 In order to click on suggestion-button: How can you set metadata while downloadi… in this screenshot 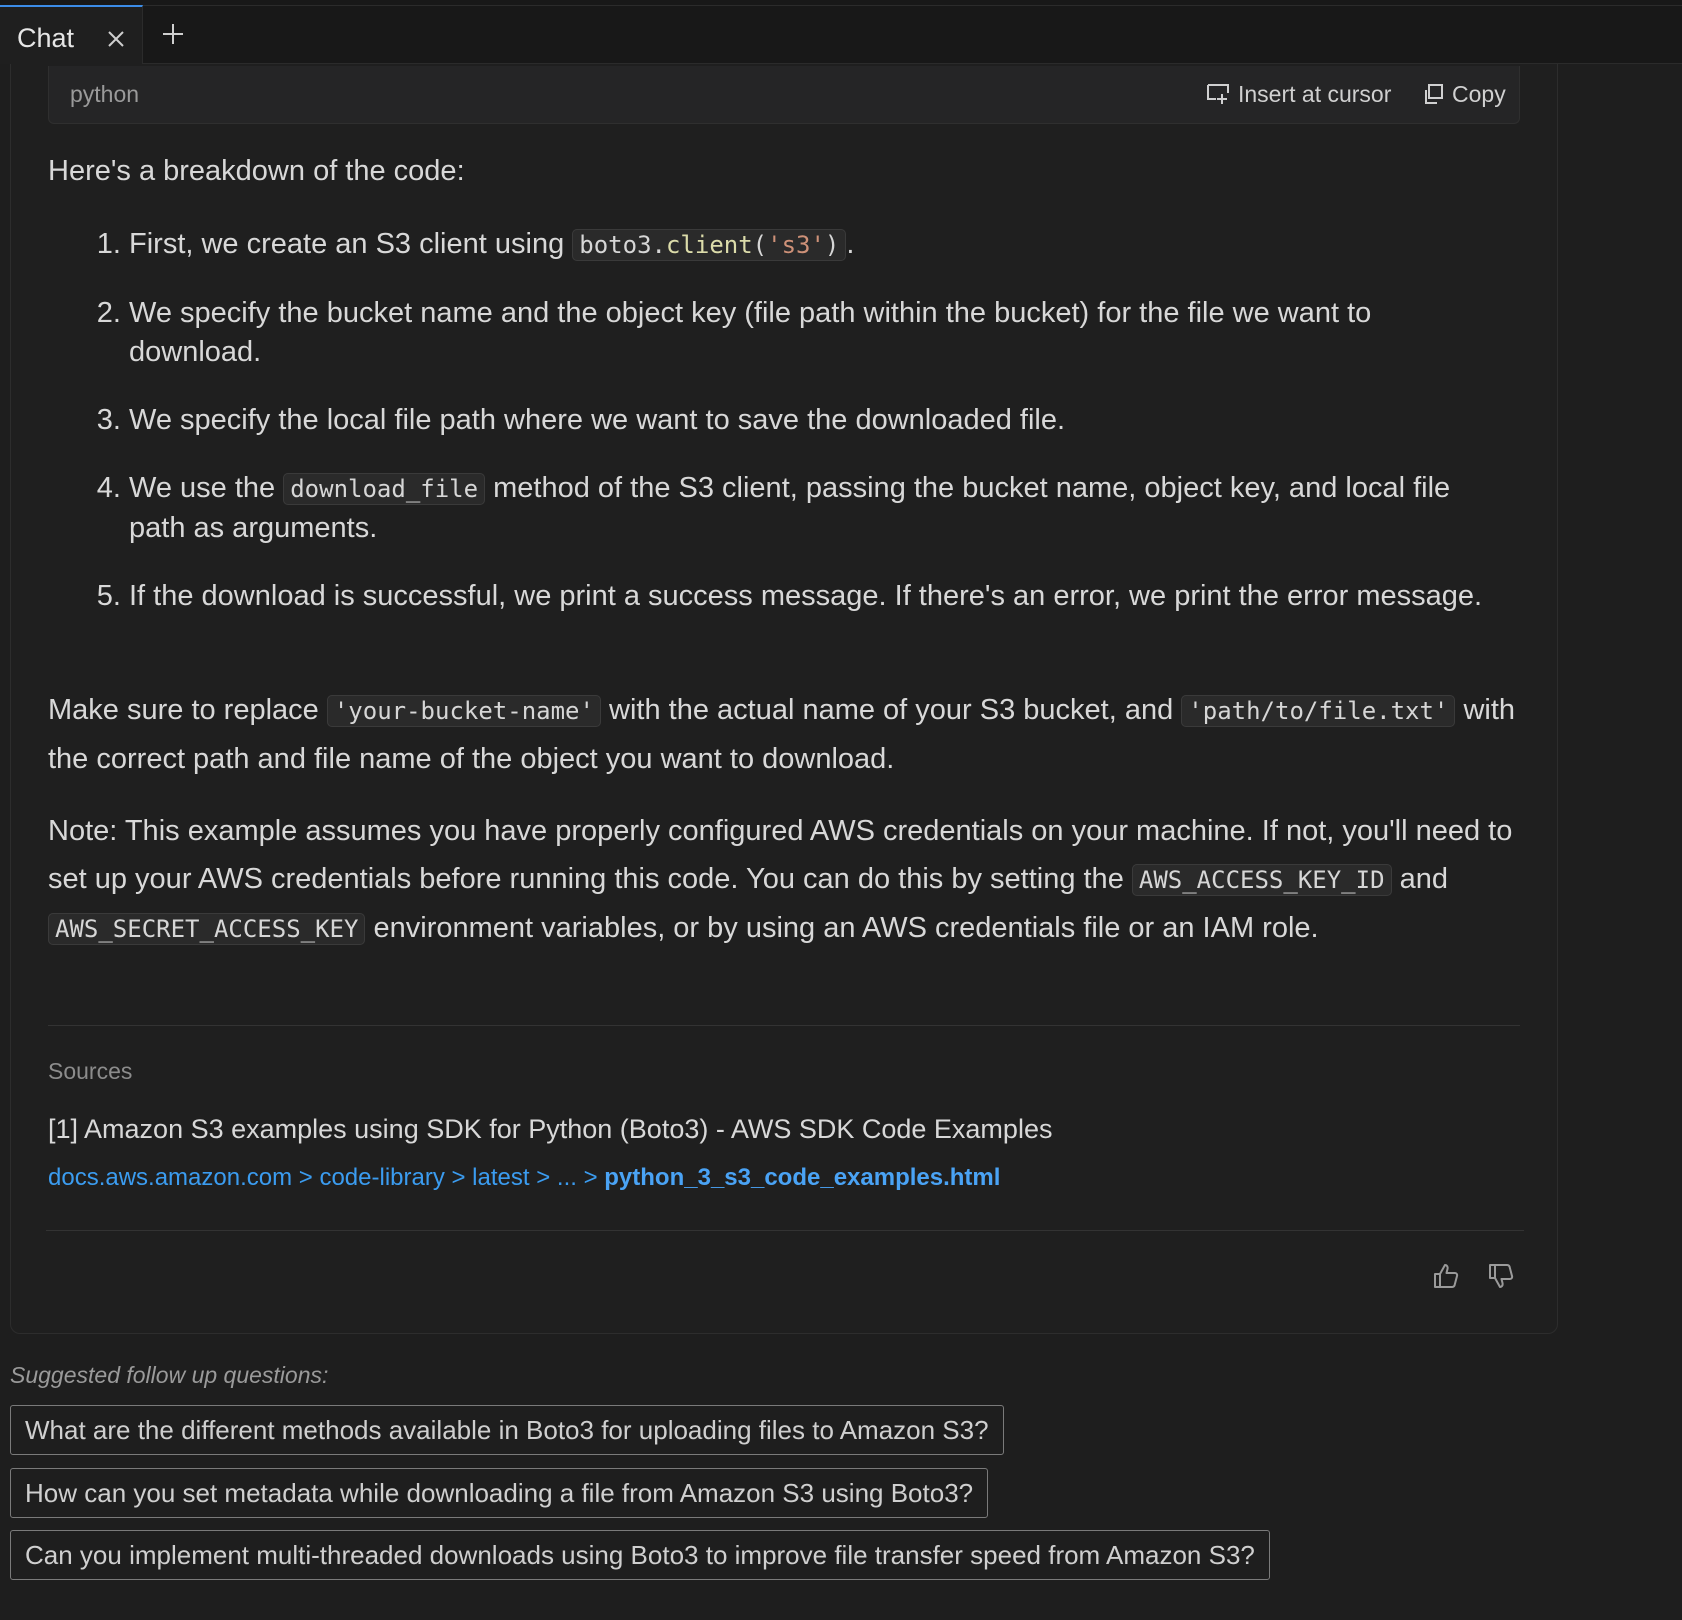, I will do `click(499, 1493)`.